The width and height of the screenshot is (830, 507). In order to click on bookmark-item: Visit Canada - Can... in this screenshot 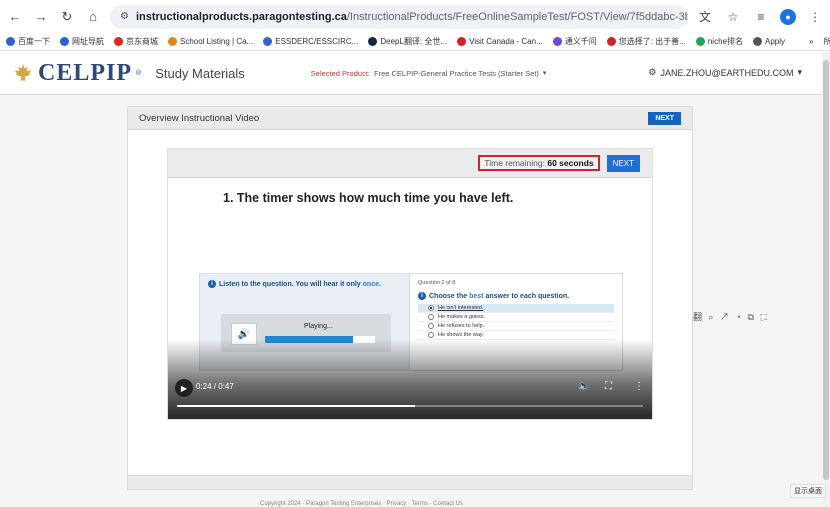, I will do `click(500, 41)`.